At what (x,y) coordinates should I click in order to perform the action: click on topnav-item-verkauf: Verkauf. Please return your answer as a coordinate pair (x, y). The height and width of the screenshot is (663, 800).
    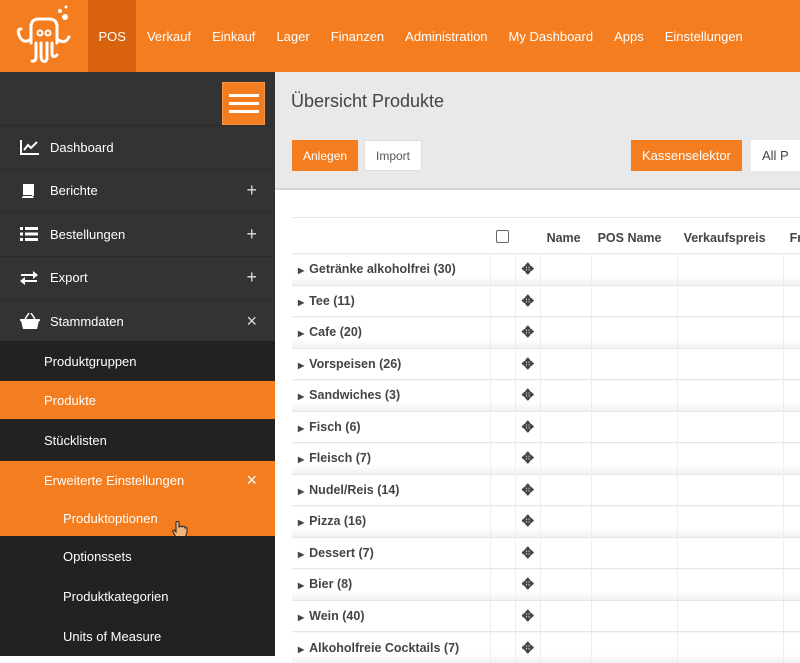
    Looking at the image, I should click on (168, 36).